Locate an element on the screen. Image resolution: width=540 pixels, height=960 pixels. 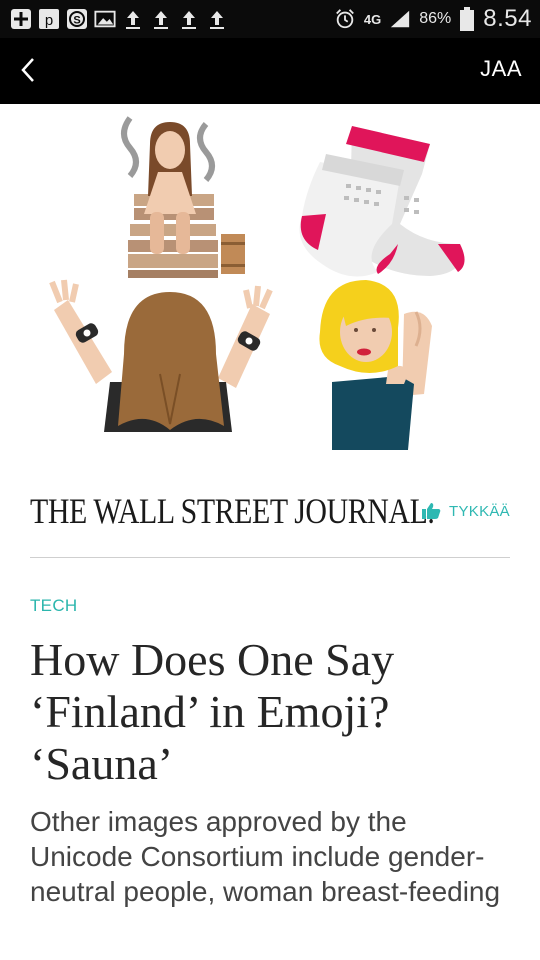
section-label: TECH is located at coordinates (53, 606).